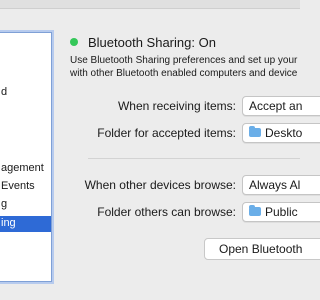  I want to click on services-list-item: d, so click(4, 92).